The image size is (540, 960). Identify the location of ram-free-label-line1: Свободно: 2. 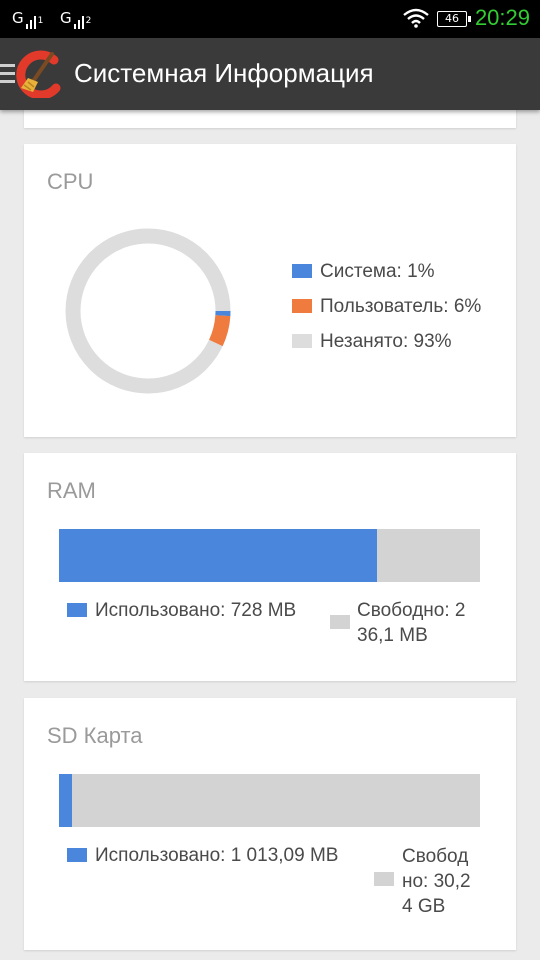
(411, 610).